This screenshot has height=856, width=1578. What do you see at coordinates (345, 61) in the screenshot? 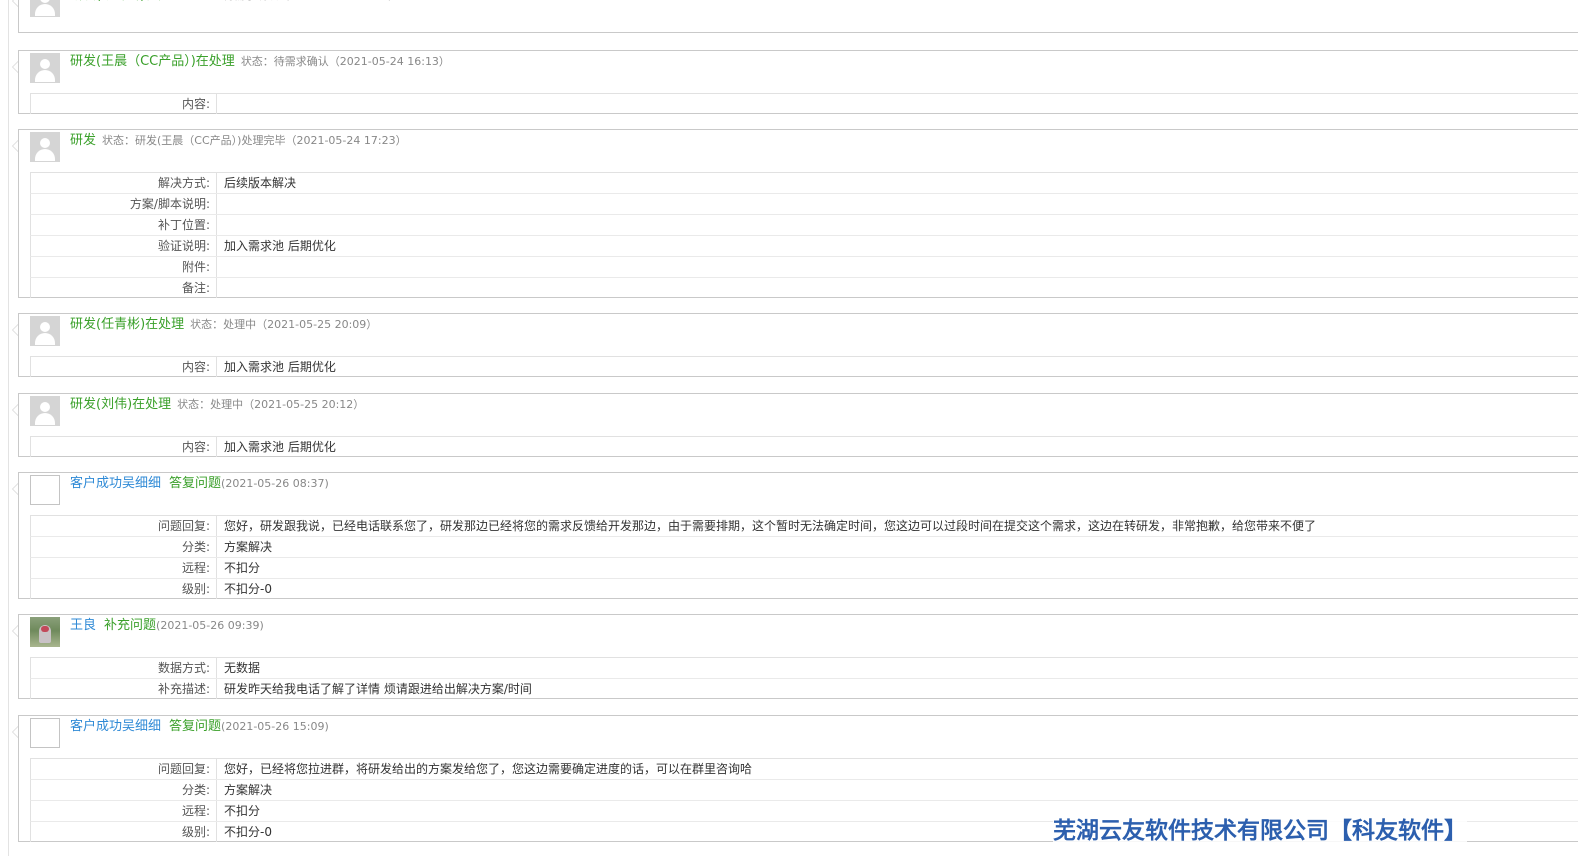
I see `entry-status: 状态：待需求确认（2021-05-24 16:13）` at bounding box center [345, 61].